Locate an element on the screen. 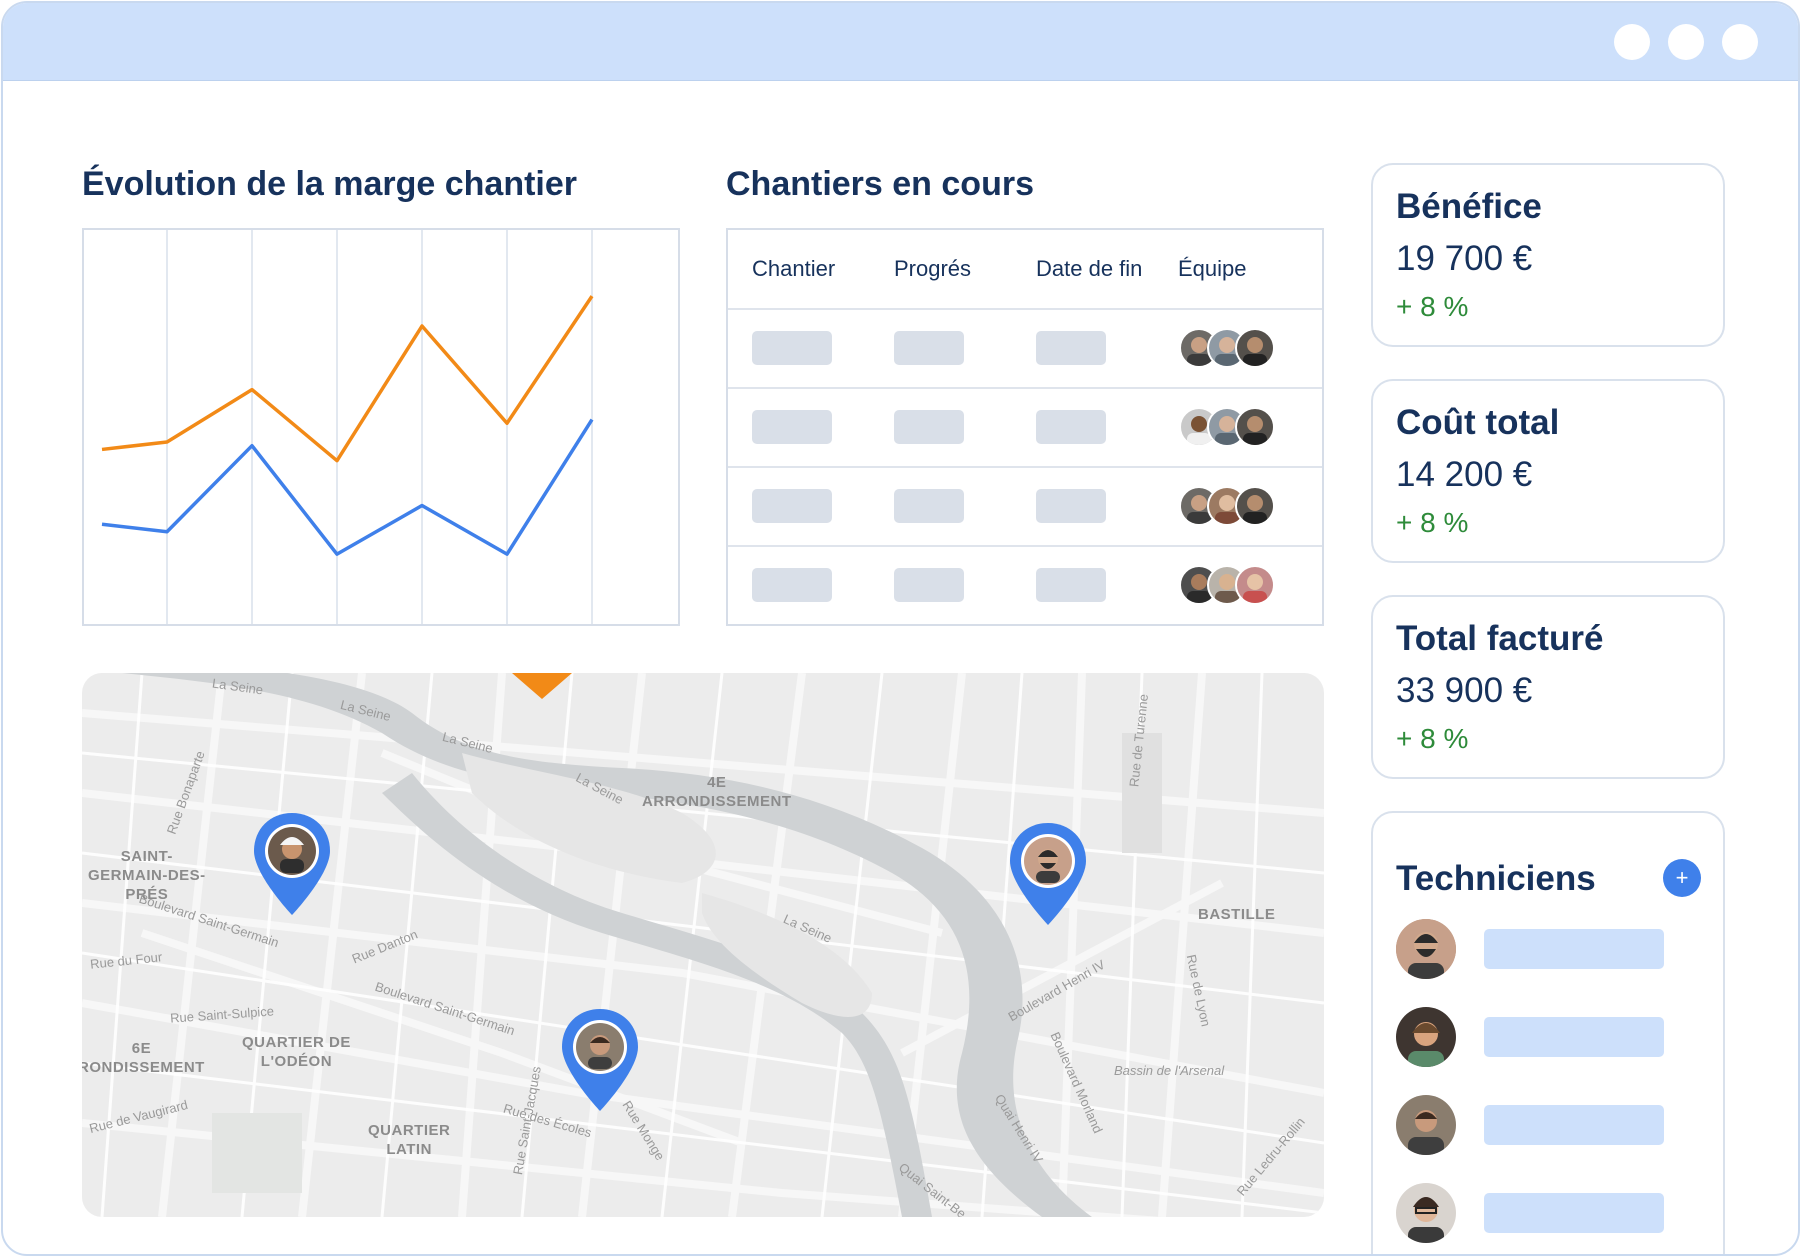 The width and height of the screenshot is (1802, 1260). title-bar is located at coordinates (900, 42).